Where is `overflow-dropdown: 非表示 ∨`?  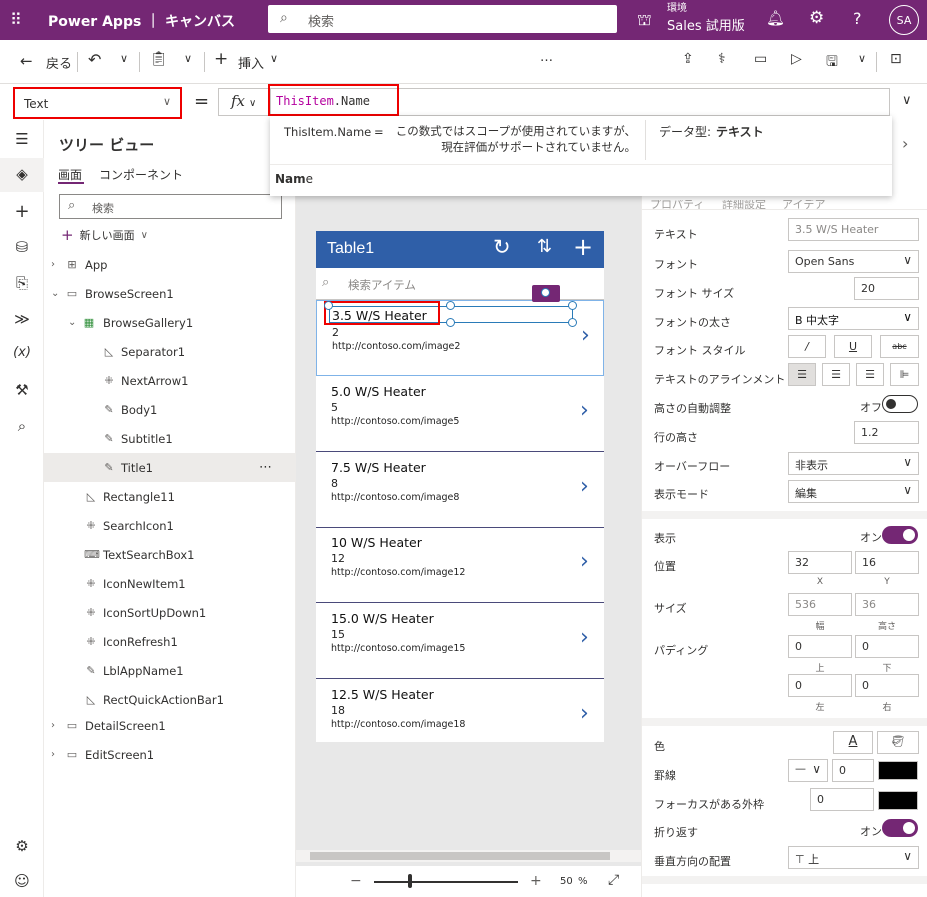 overflow-dropdown: 非表示 ∨ is located at coordinates (853, 463).